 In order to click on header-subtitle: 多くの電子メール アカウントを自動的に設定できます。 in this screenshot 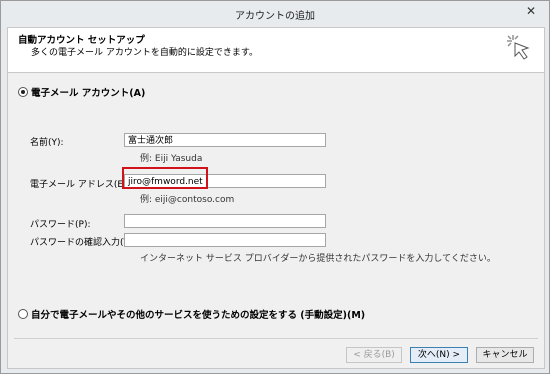, I will do `click(144, 53)`.